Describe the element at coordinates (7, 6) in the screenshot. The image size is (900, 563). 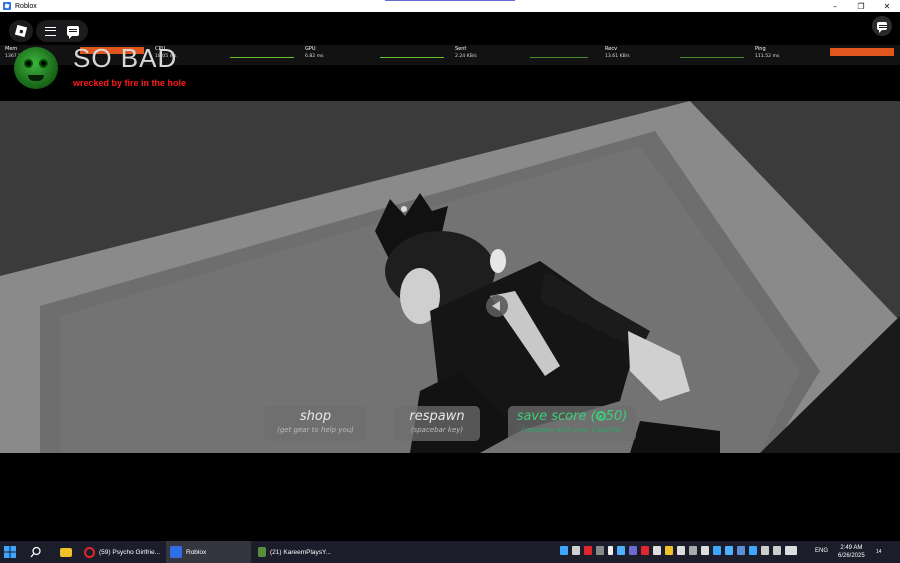
I see `roblox-app-icon` at that location.